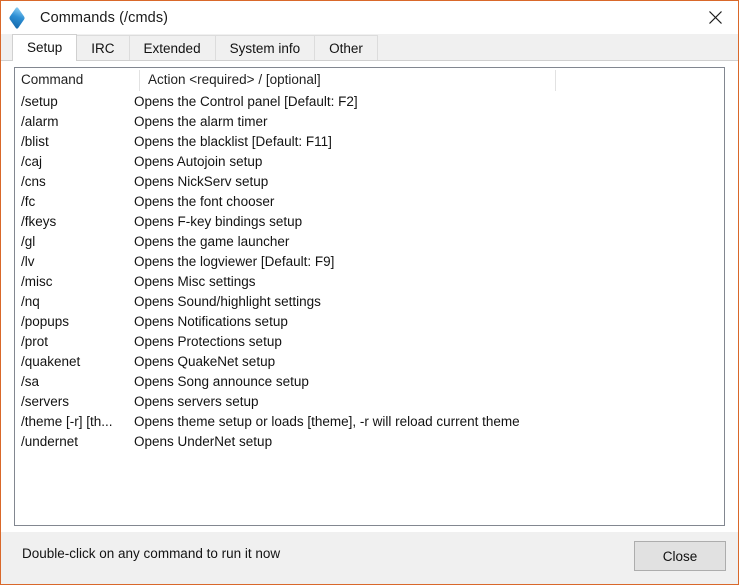 This screenshot has width=739, height=585. What do you see at coordinates (203, 441) in the screenshot?
I see `row-action: Opens UnderNet setup` at bounding box center [203, 441].